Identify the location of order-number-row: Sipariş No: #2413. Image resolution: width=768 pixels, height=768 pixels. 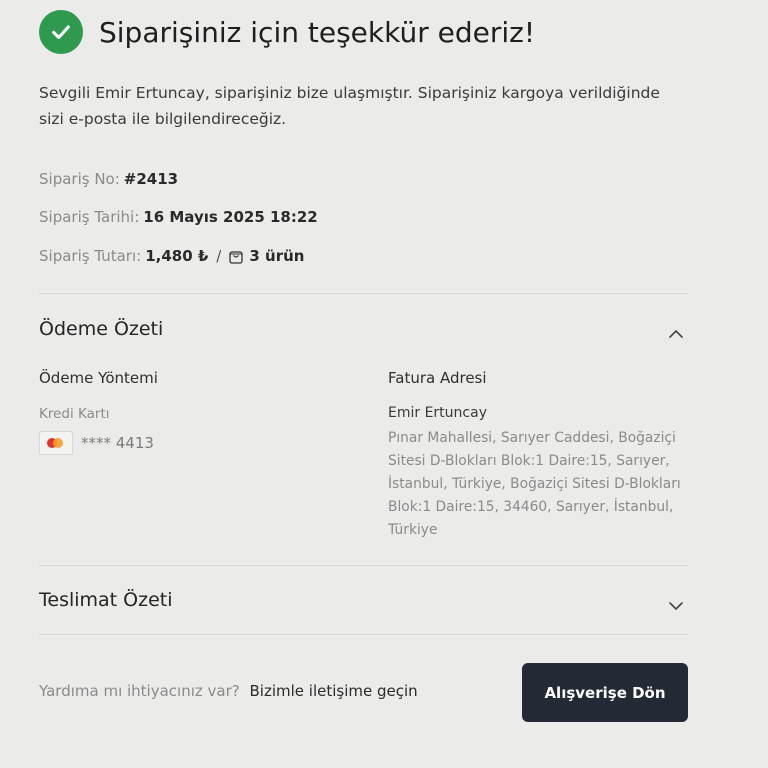
(108, 179).